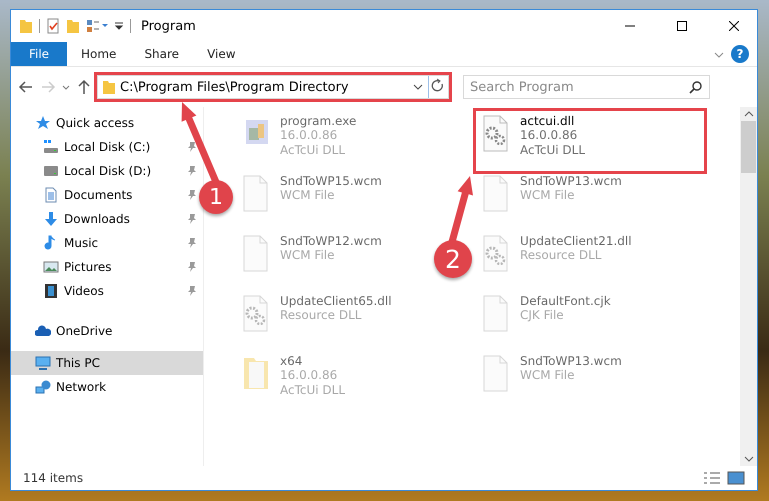  What do you see at coordinates (331, 241) in the screenshot?
I see `file-name: SndToWP12.wcm` at bounding box center [331, 241].